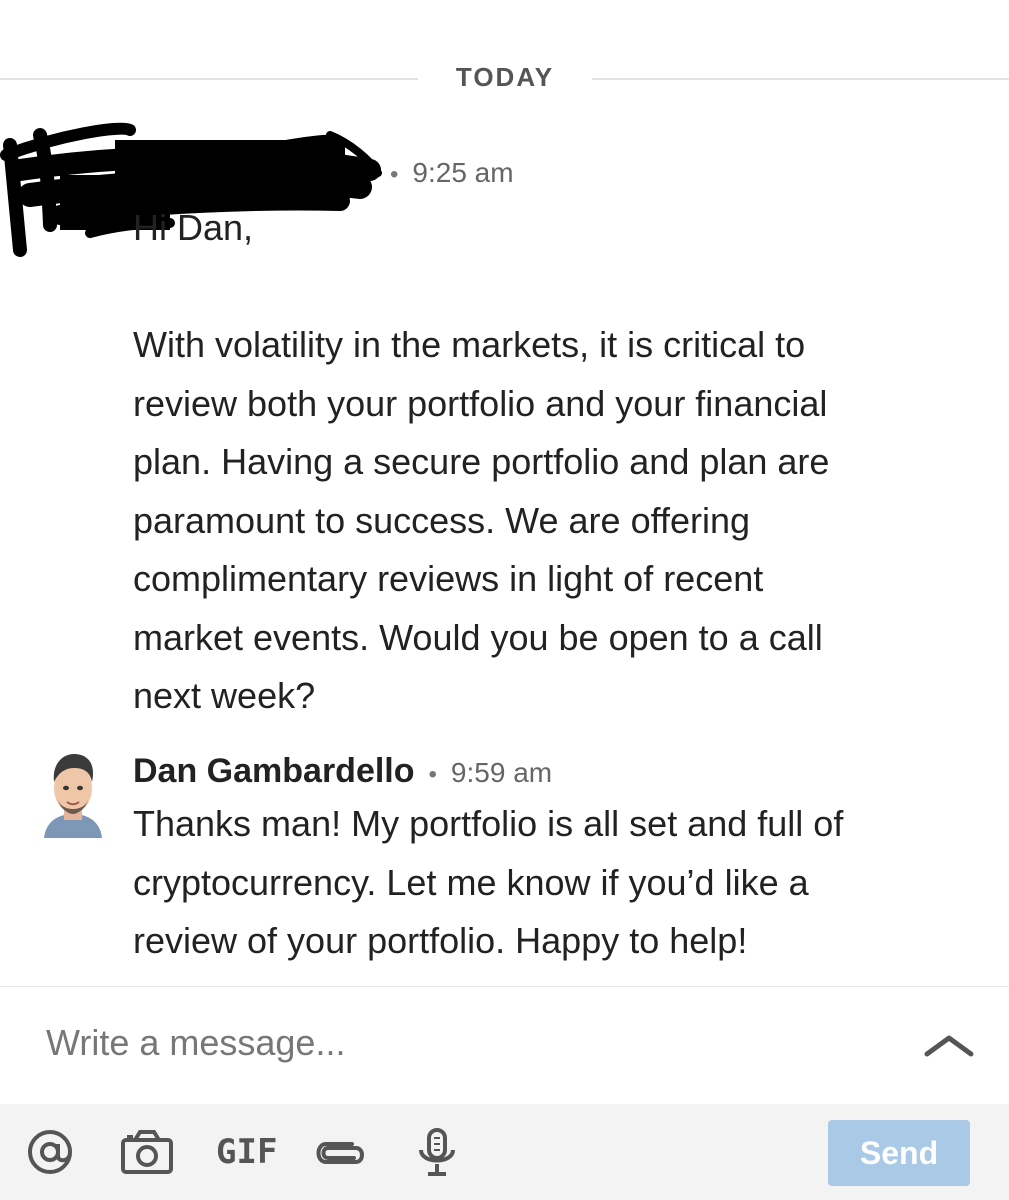 The height and width of the screenshot is (1200, 1009). I want to click on microphone-icon, so click(437, 1152).